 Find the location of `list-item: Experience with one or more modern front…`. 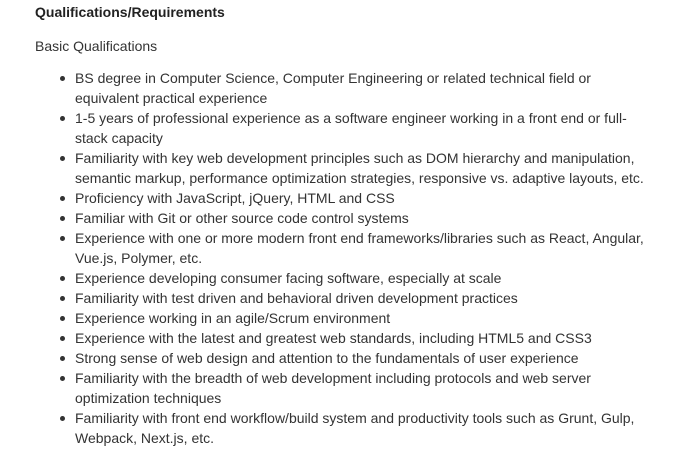

list-item: Experience with one or more modern front… is located at coordinates (352, 248).